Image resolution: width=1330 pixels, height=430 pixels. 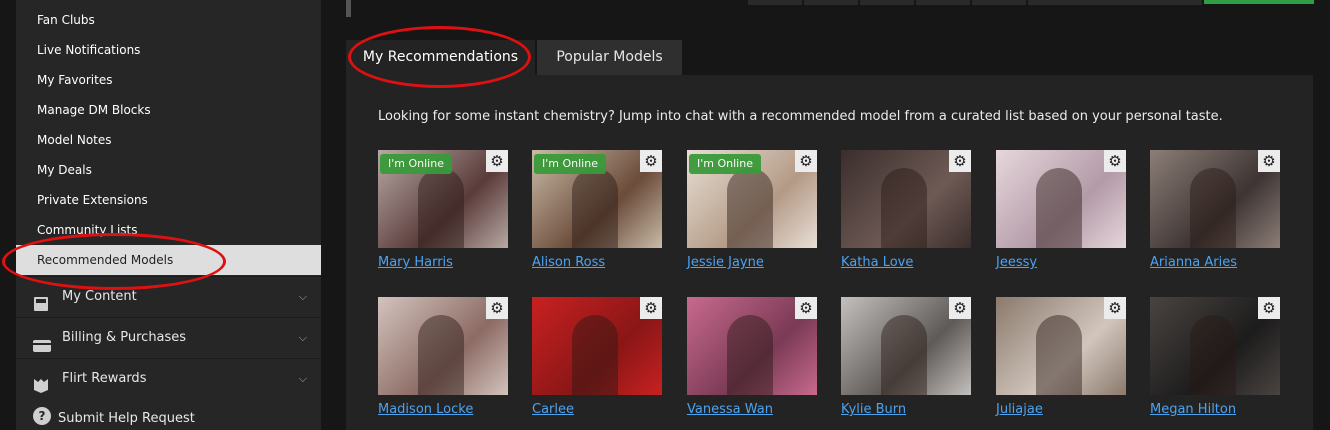 What do you see at coordinates (1019, 409) in the screenshot?
I see `model-name-link: Juliajae` at bounding box center [1019, 409].